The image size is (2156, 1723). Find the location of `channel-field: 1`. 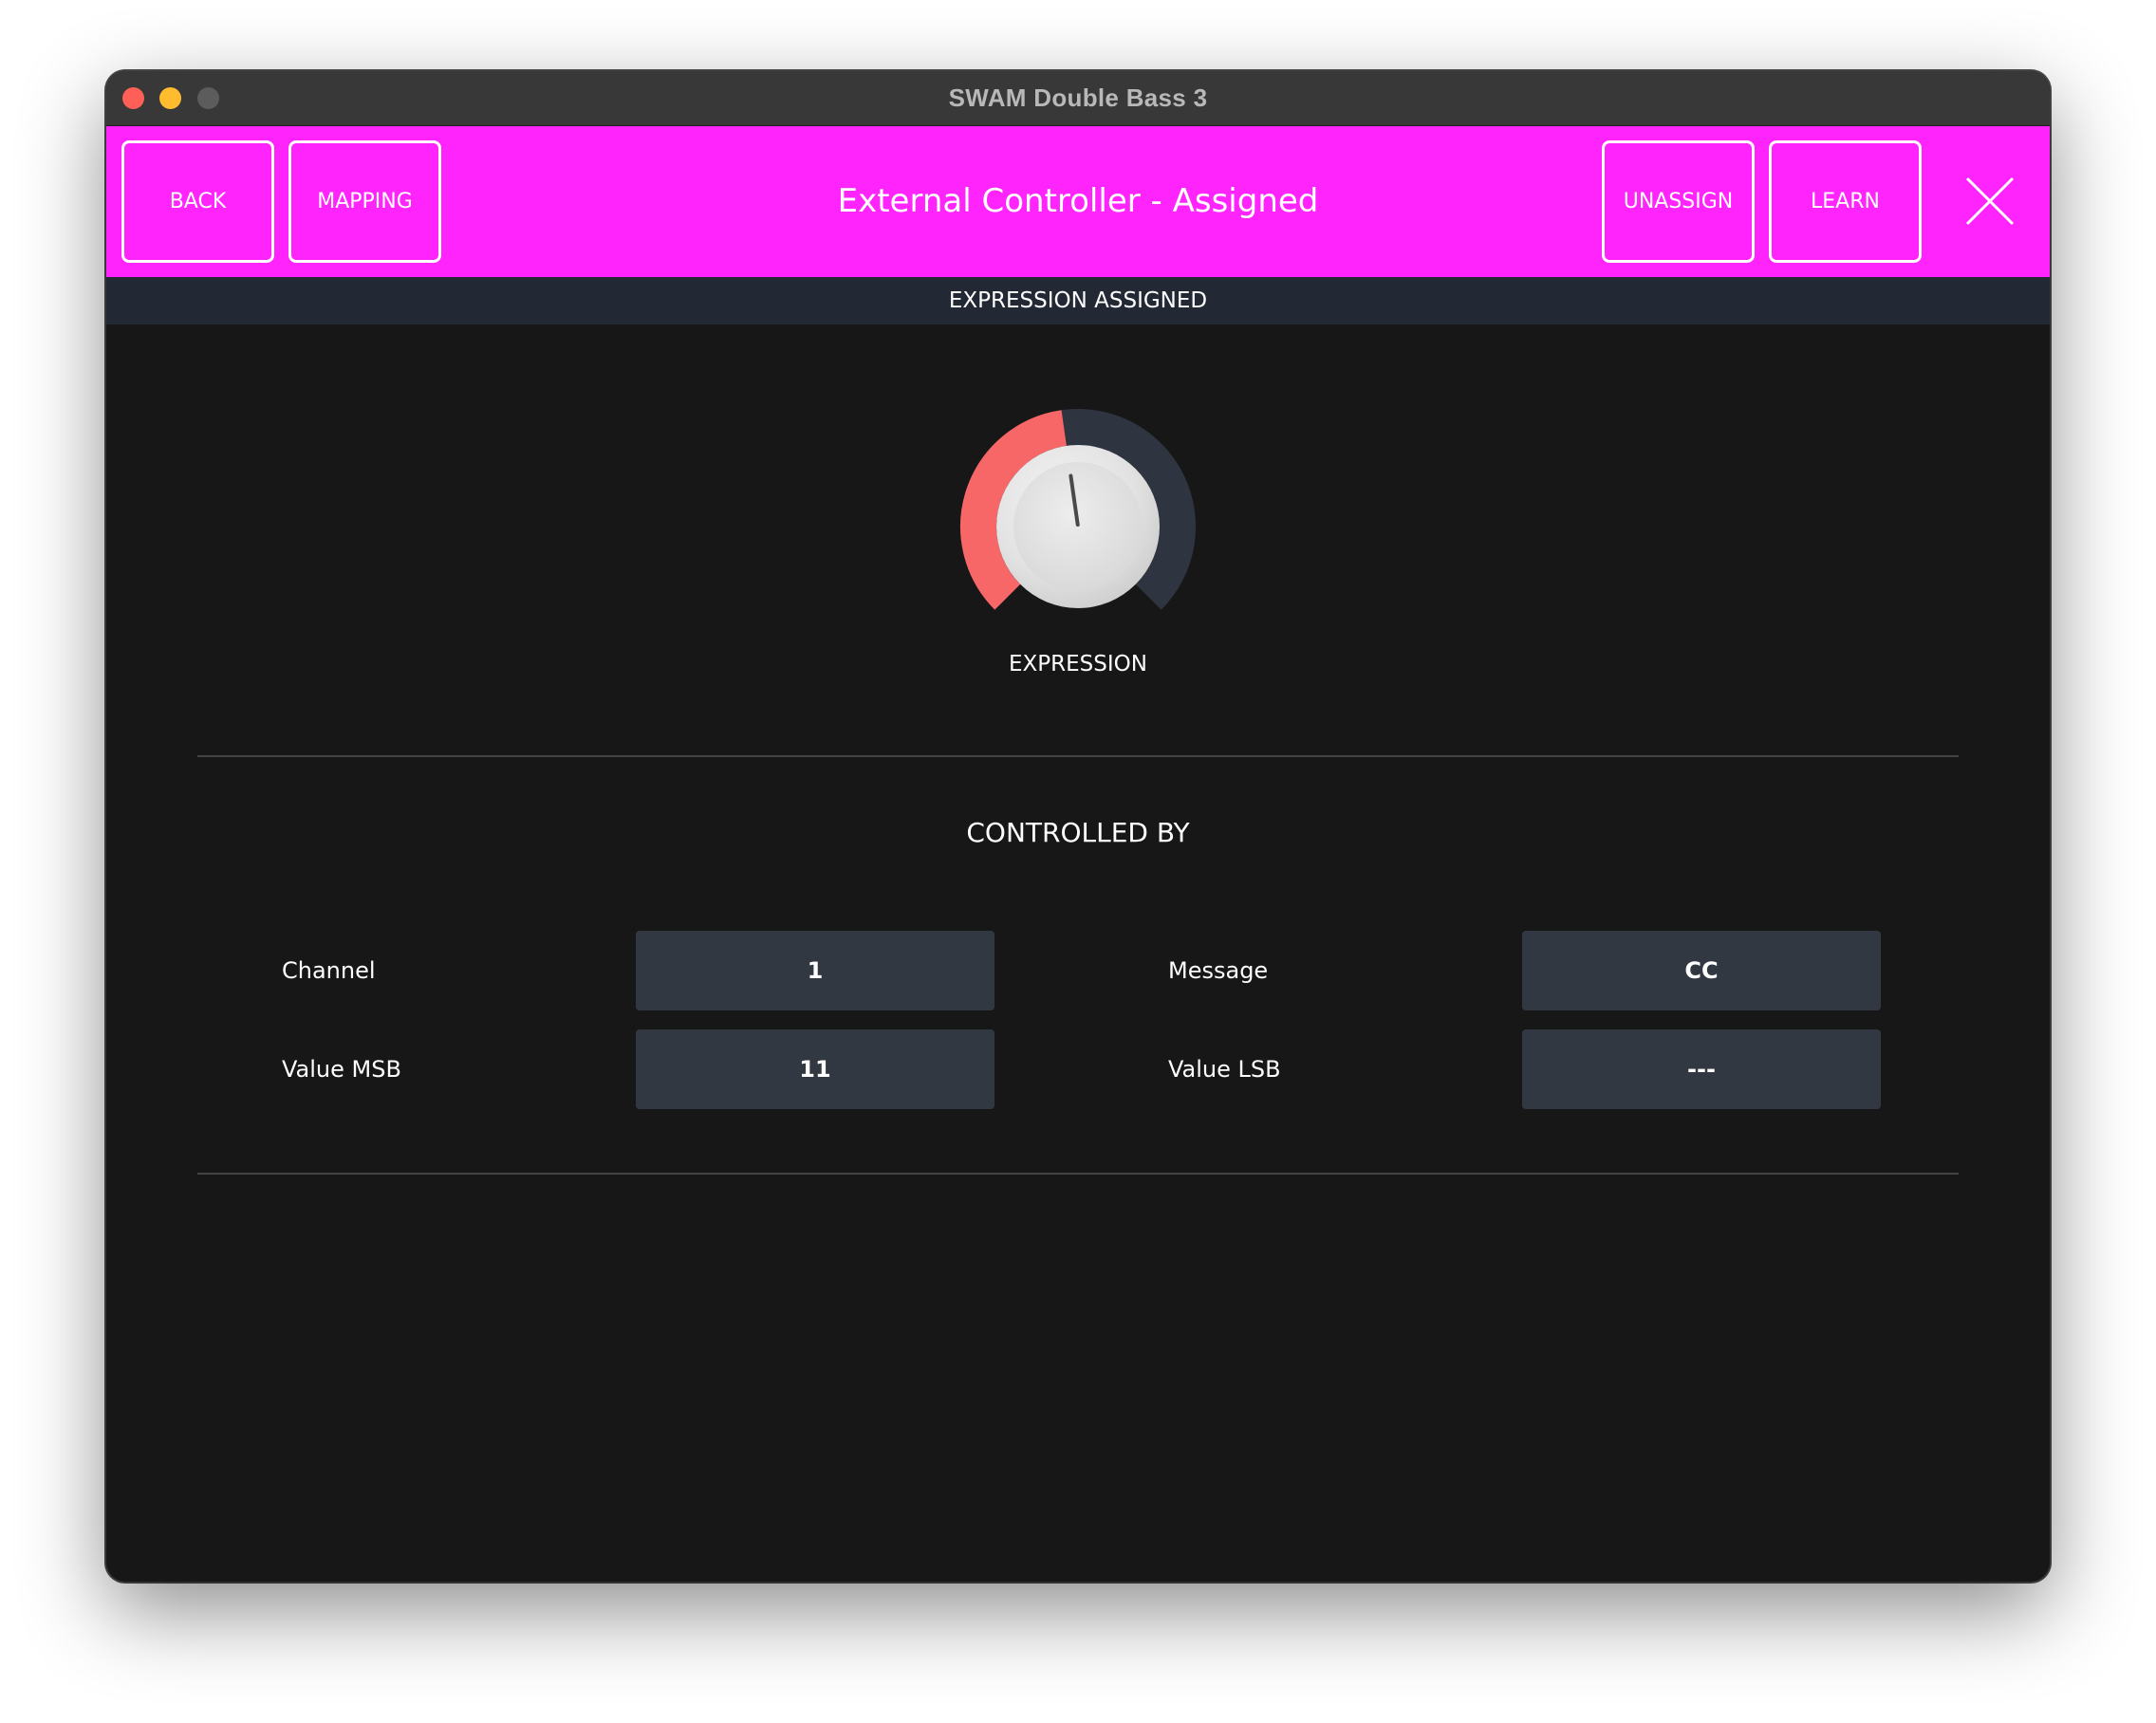

channel-field: 1 is located at coordinates (815, 970).